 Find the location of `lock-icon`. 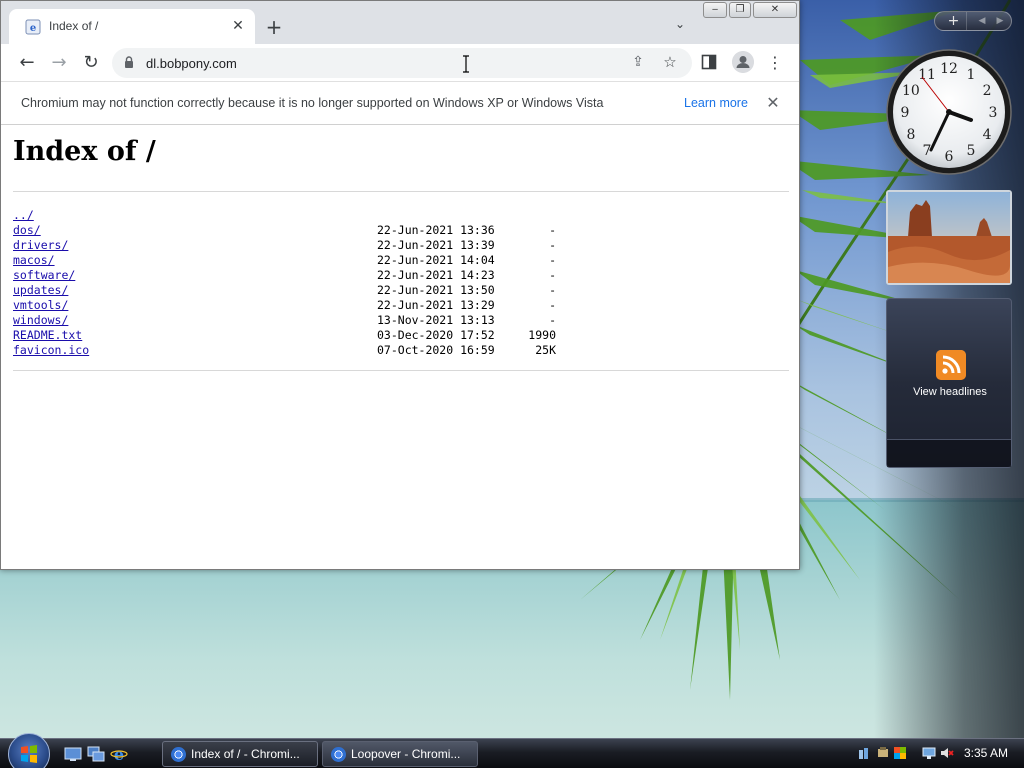

lock-icon is located at coordinates (129, 62).